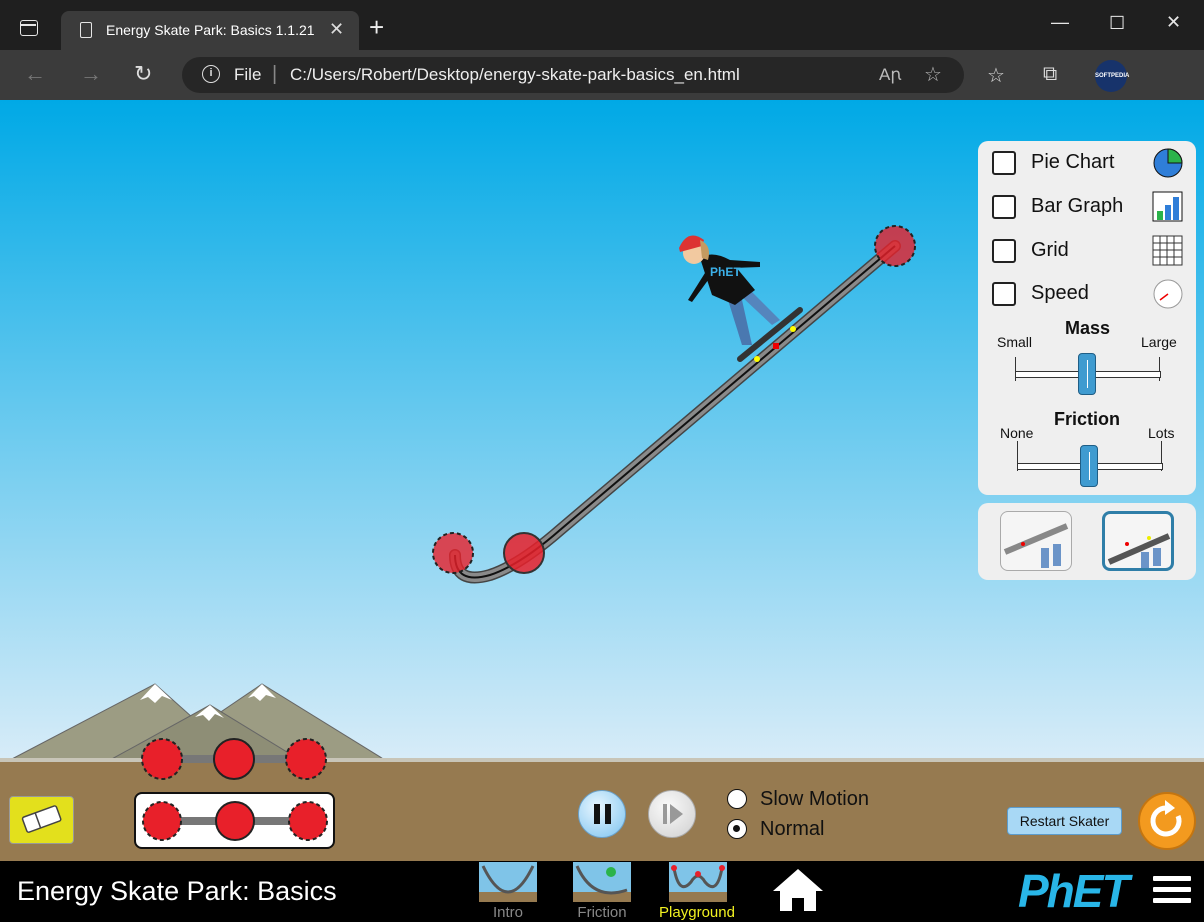 The width and height of the screenshot is (1204, 922). I want to click on close-window-icon: ✕, so click(1173, 22).